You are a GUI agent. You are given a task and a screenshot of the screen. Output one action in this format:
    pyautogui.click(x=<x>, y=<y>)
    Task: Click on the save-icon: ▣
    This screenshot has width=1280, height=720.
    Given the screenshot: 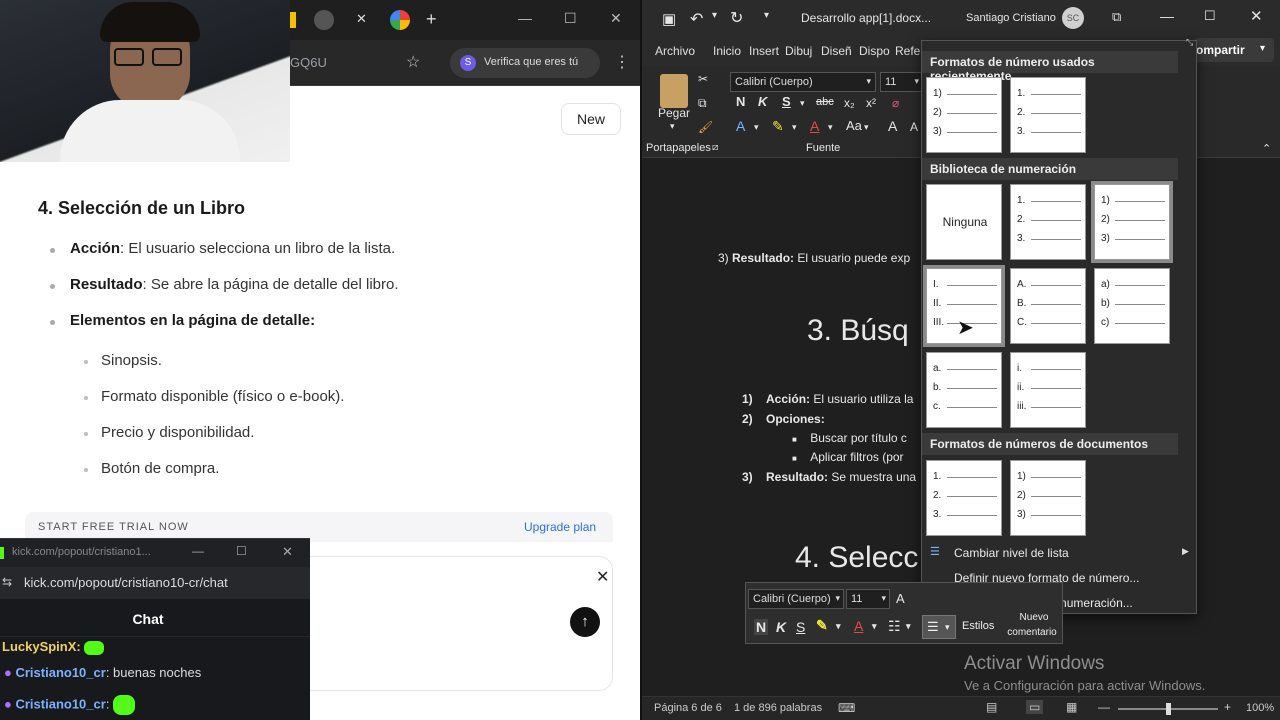 What is the action you would take?
    pyautogui.click(x=669, y=19)
    